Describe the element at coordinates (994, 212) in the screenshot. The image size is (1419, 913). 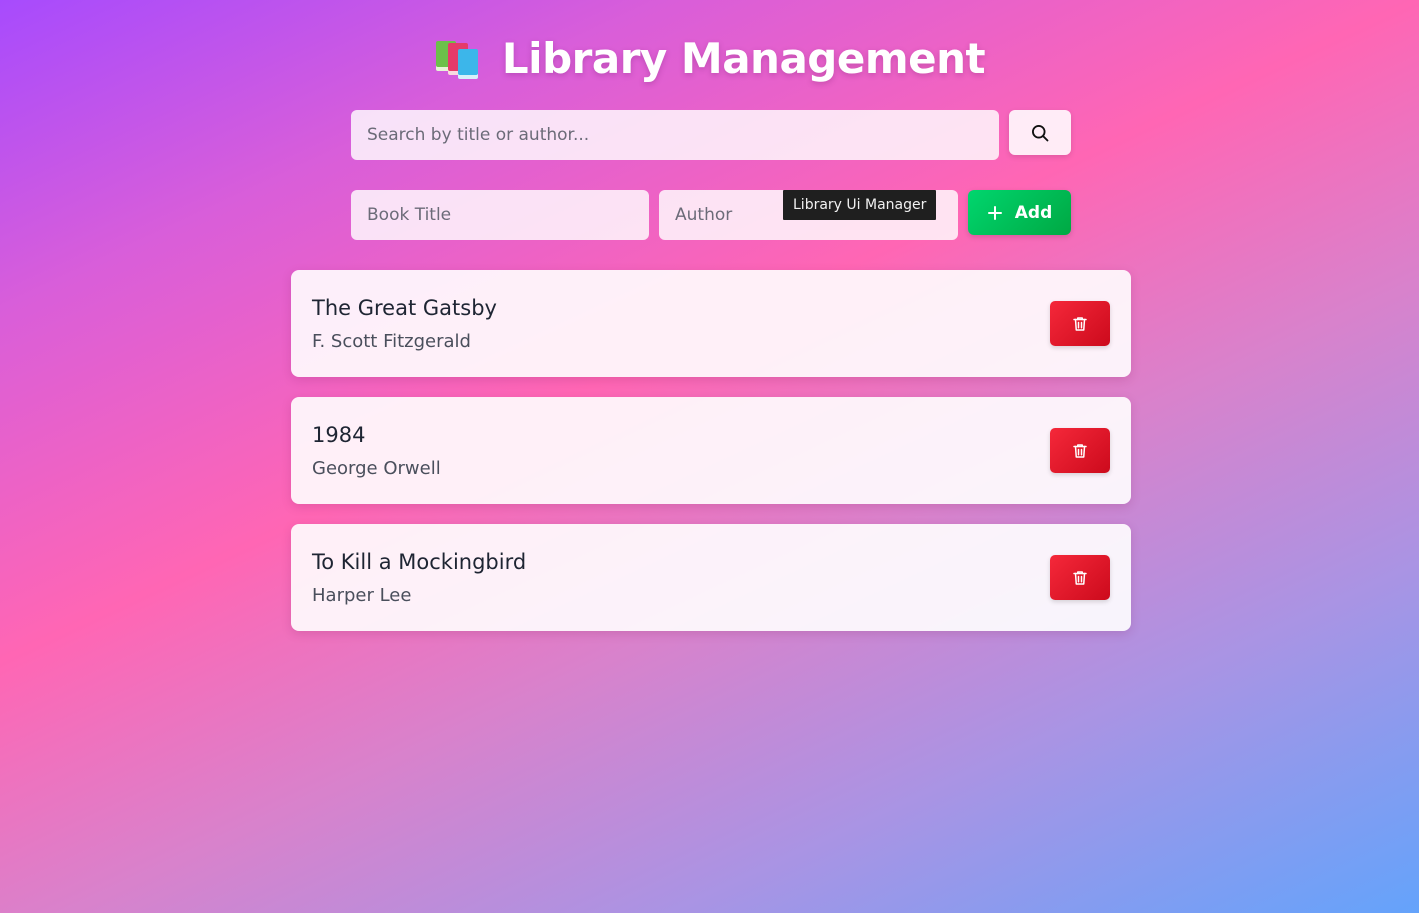
I see `plus-icon` at that location.